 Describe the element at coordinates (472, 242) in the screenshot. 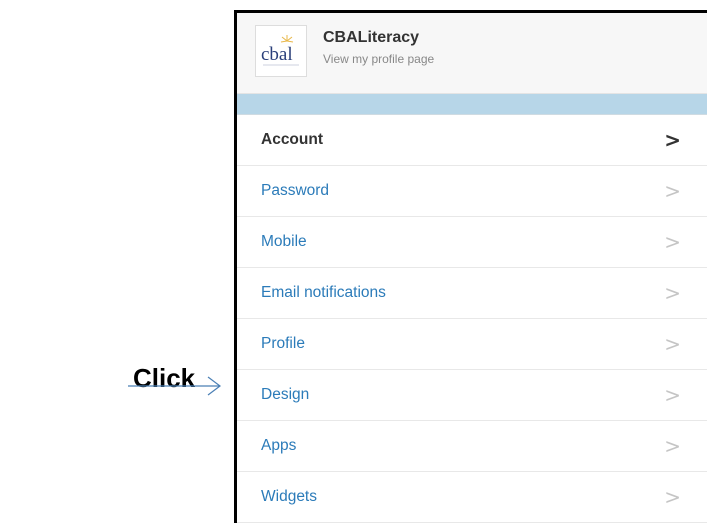

I see `menu-item-mobile: Mobile >` at that location.